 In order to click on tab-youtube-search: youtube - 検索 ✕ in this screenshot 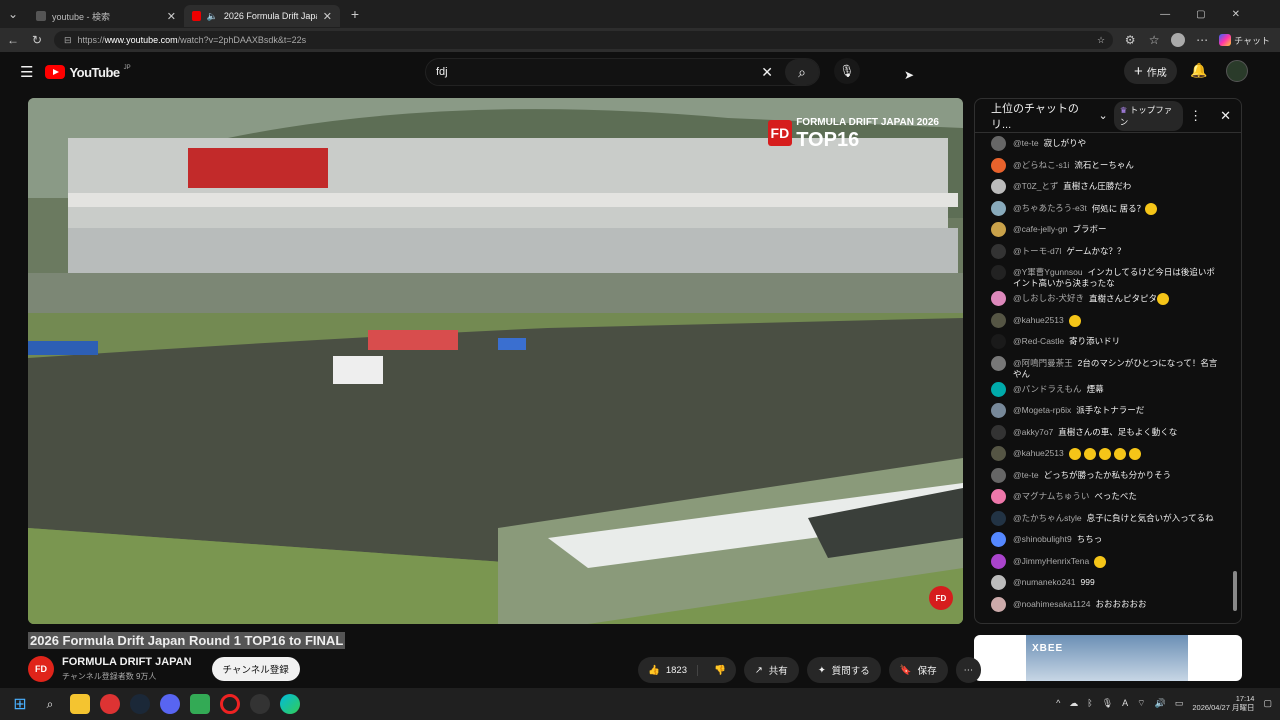, I will do `click(106, 16)`.